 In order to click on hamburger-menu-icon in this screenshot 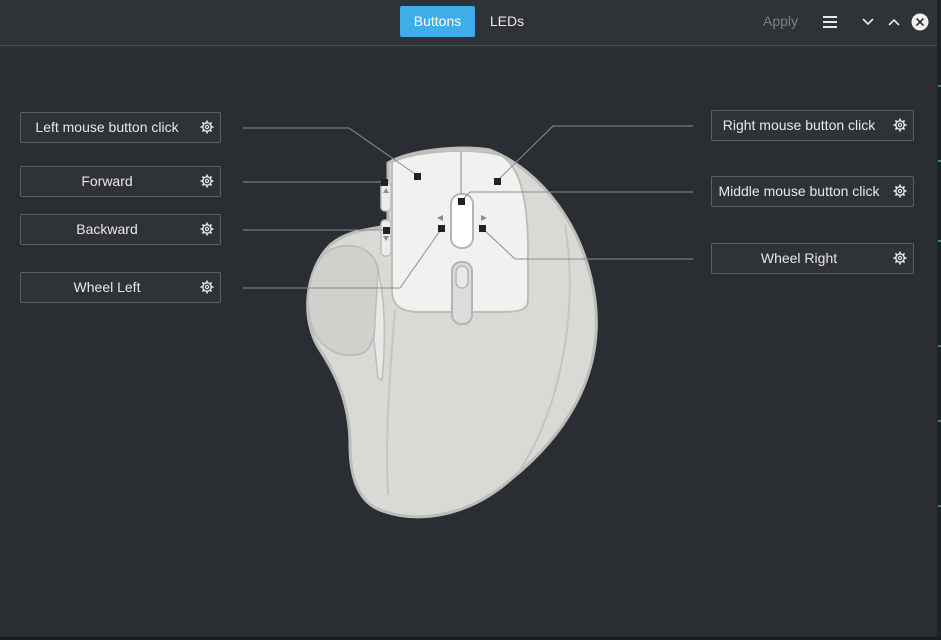, I will do `click(830, 22)`.